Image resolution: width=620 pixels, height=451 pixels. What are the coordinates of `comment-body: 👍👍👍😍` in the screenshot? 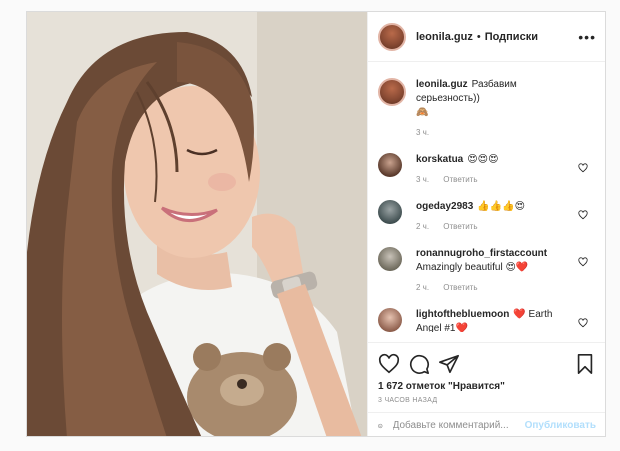 It's located at (501, 206).